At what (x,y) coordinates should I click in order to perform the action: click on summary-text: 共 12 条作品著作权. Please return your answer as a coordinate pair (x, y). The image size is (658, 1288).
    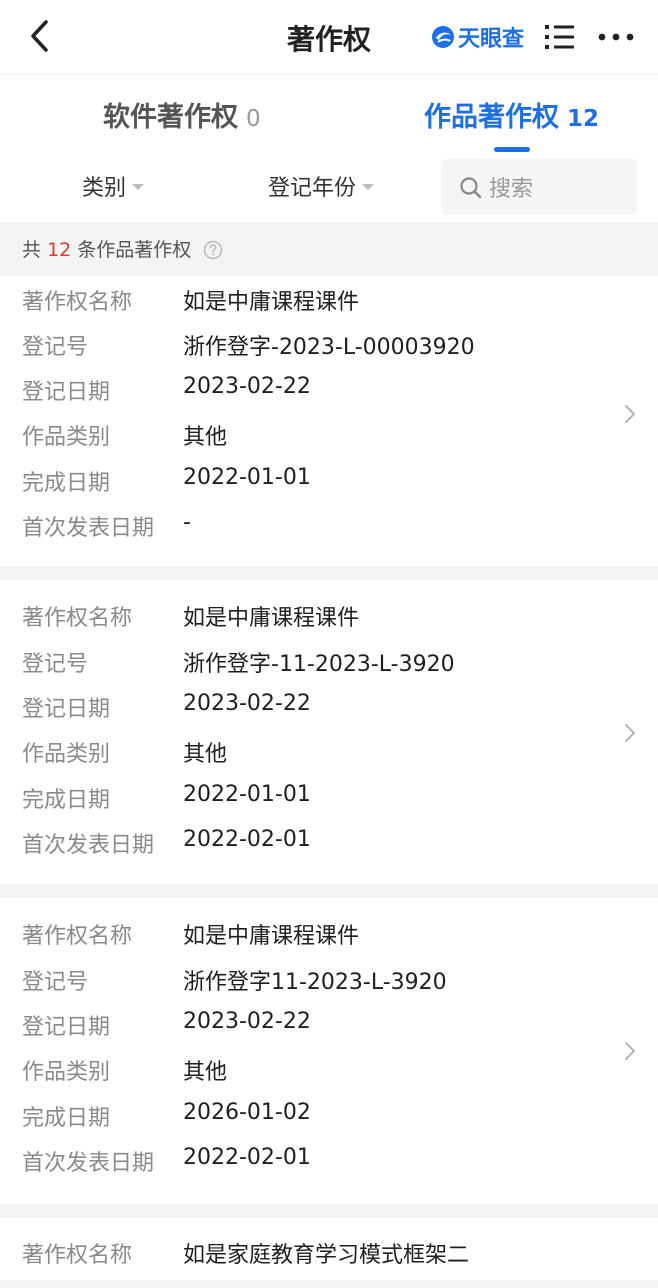
    Looking at the image, I should click on (122, 248).